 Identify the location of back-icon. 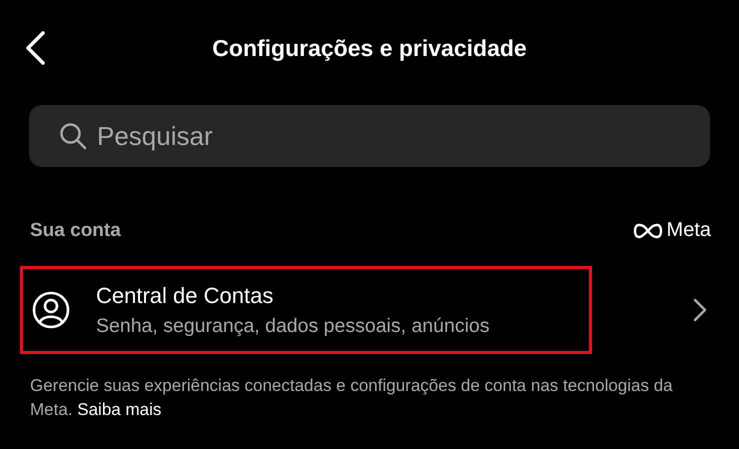
(35, 48).